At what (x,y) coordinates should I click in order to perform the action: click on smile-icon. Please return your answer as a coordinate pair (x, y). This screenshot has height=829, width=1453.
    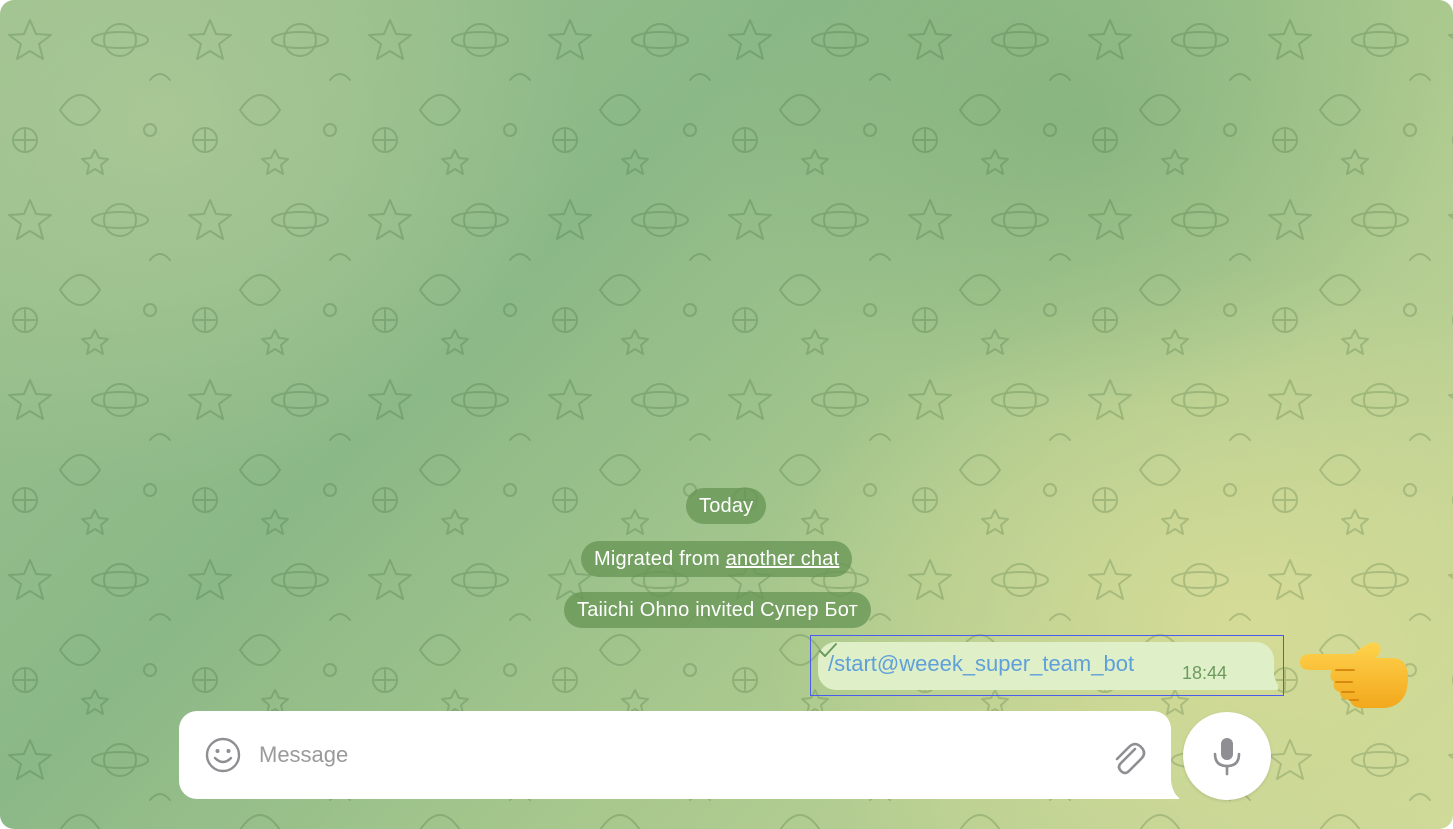
    Looking at the image, I should click on (223, 755).